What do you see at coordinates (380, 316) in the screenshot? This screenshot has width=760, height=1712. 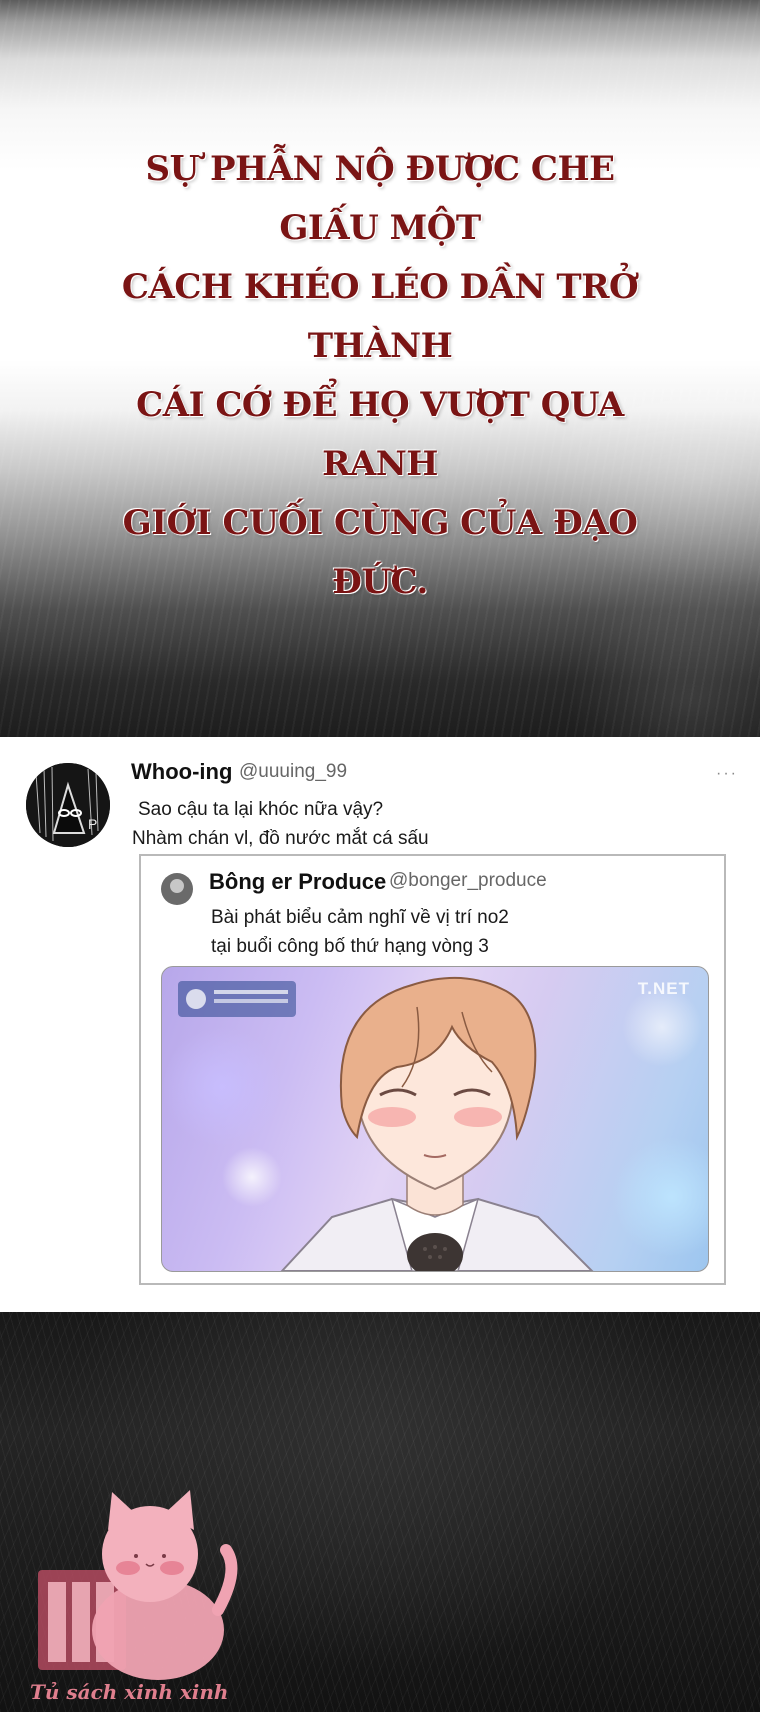 I see `narration-line: CÁCH KHÉO LÉO DẦN TRỞ THÀNH` at bounding box center [380, 316].